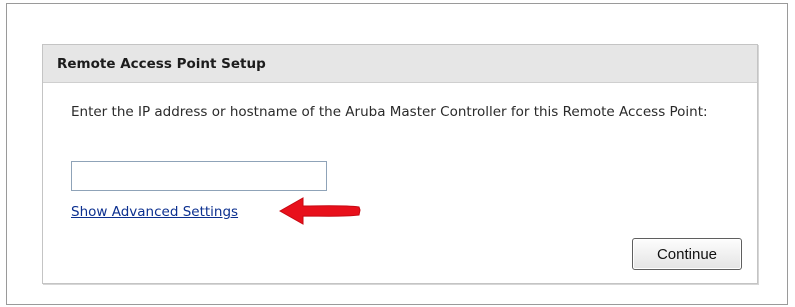 This screenshot has height=307, width=795. What do you see at coordinates (687, 254) in the screenshot?
I see `continue-button: Continue` at bounding box center [687, 254].